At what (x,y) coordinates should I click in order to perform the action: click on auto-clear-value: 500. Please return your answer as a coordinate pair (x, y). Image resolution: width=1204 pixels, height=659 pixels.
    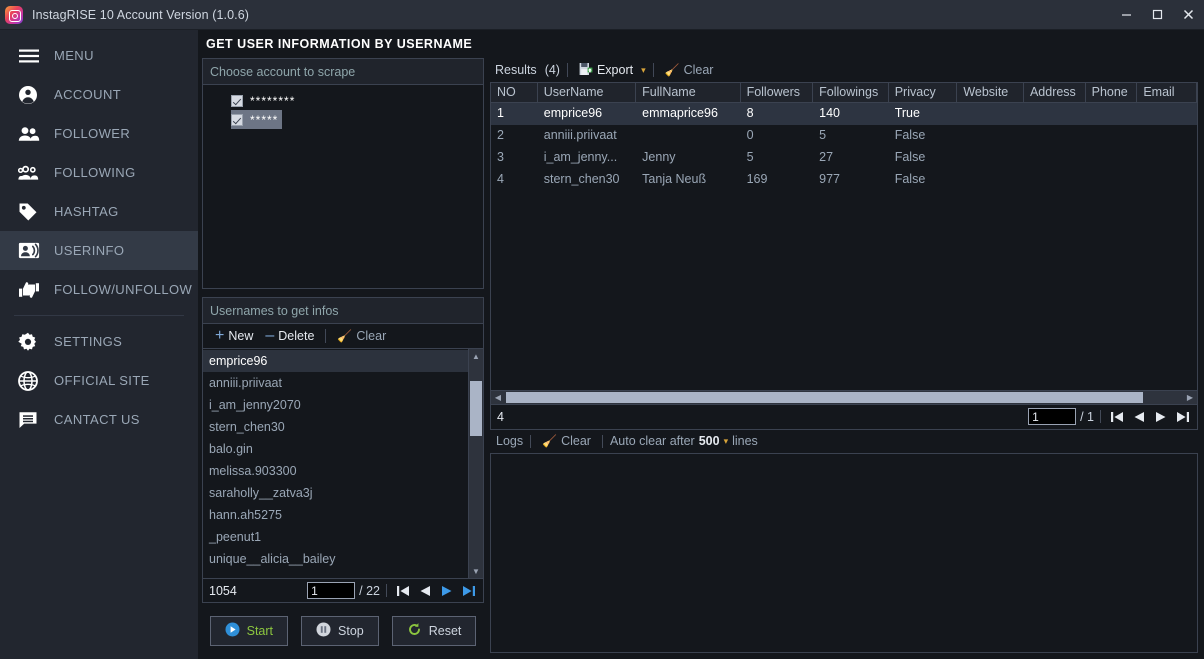
    Looking at the image, I should click on (709, 441).